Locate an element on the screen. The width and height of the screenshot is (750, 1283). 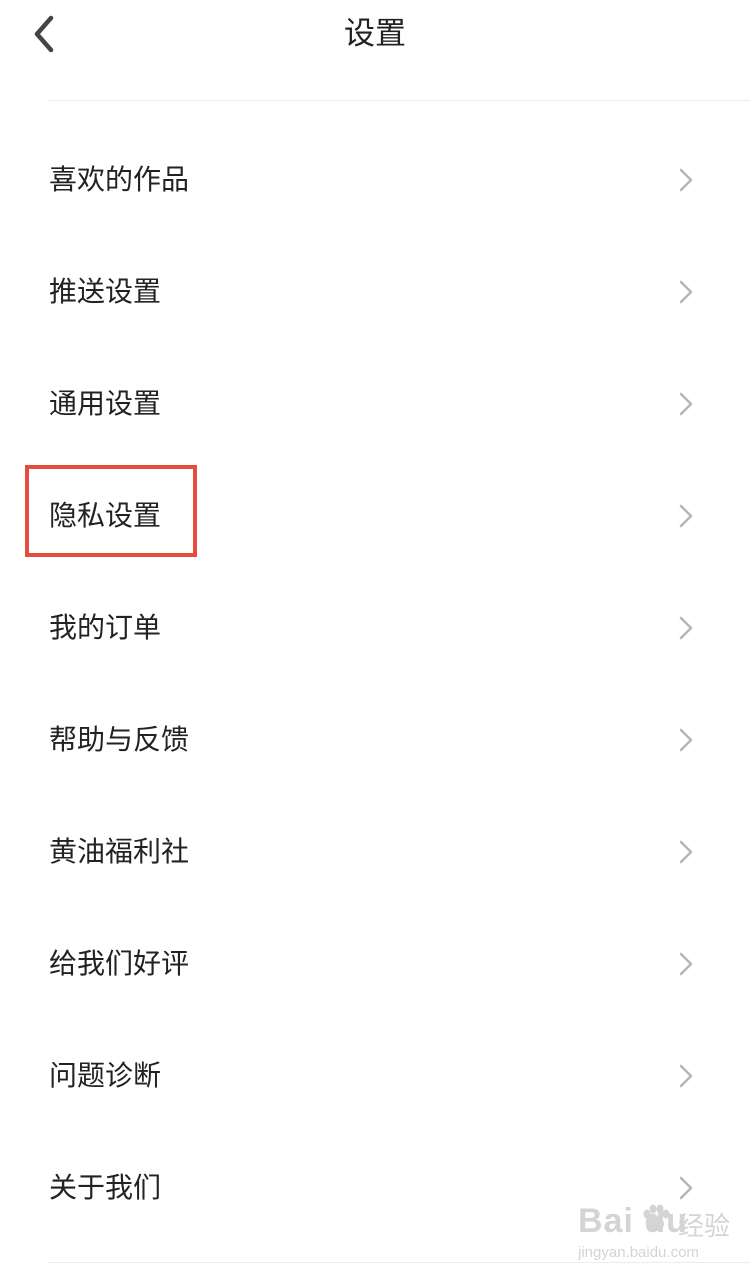
menu-item-label: 关于我们 is located at coordinates (105, 1187).